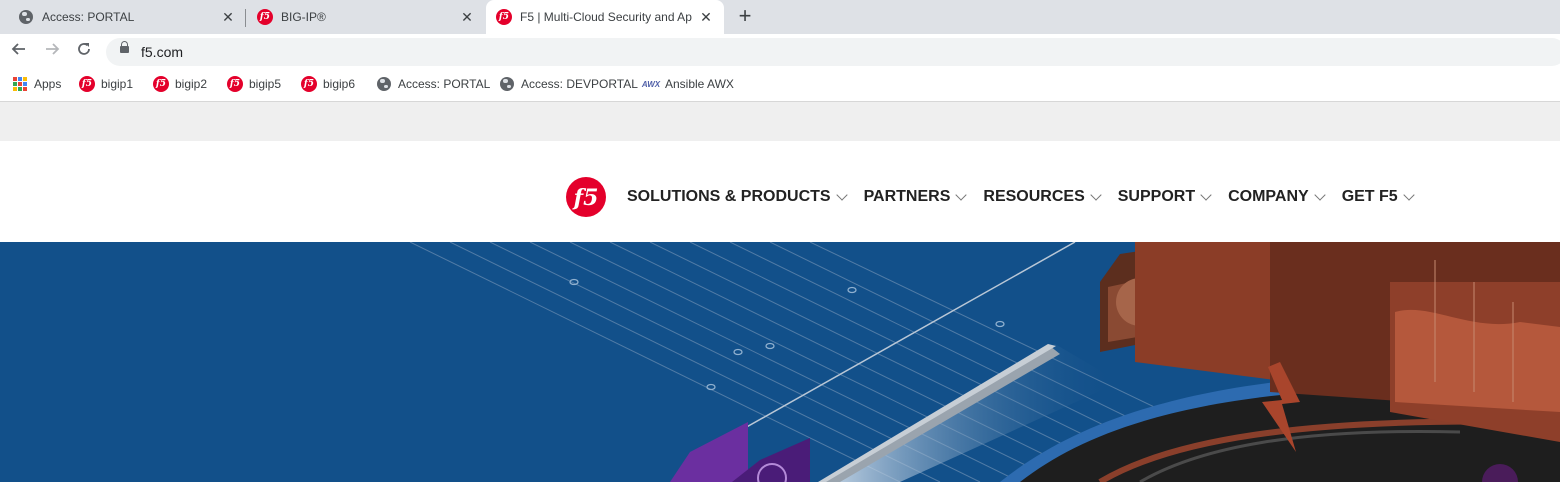  Describe the element at coordinates (907, 196) in the screenshot. I see `nav-label: PARTNERS` at that location.